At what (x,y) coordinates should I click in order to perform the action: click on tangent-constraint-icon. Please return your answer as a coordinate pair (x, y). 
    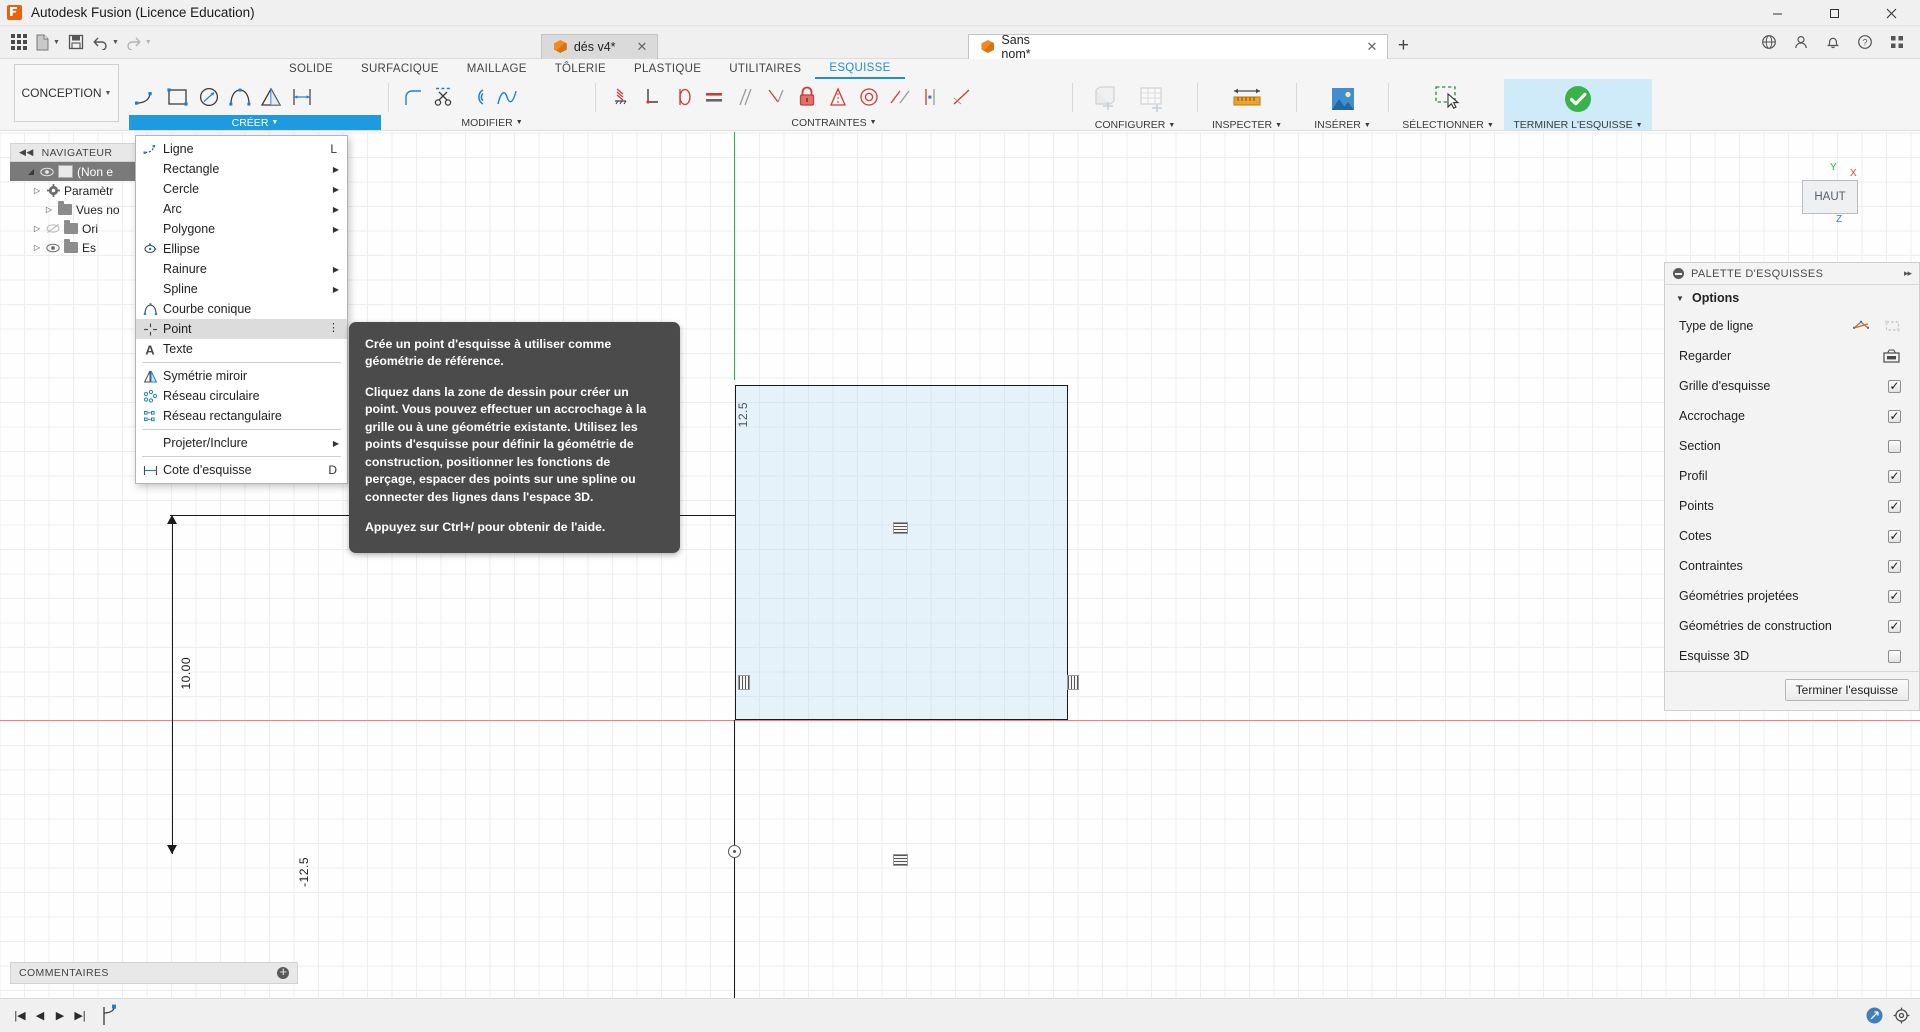
    Looking at the image, I should click on (683, 97).